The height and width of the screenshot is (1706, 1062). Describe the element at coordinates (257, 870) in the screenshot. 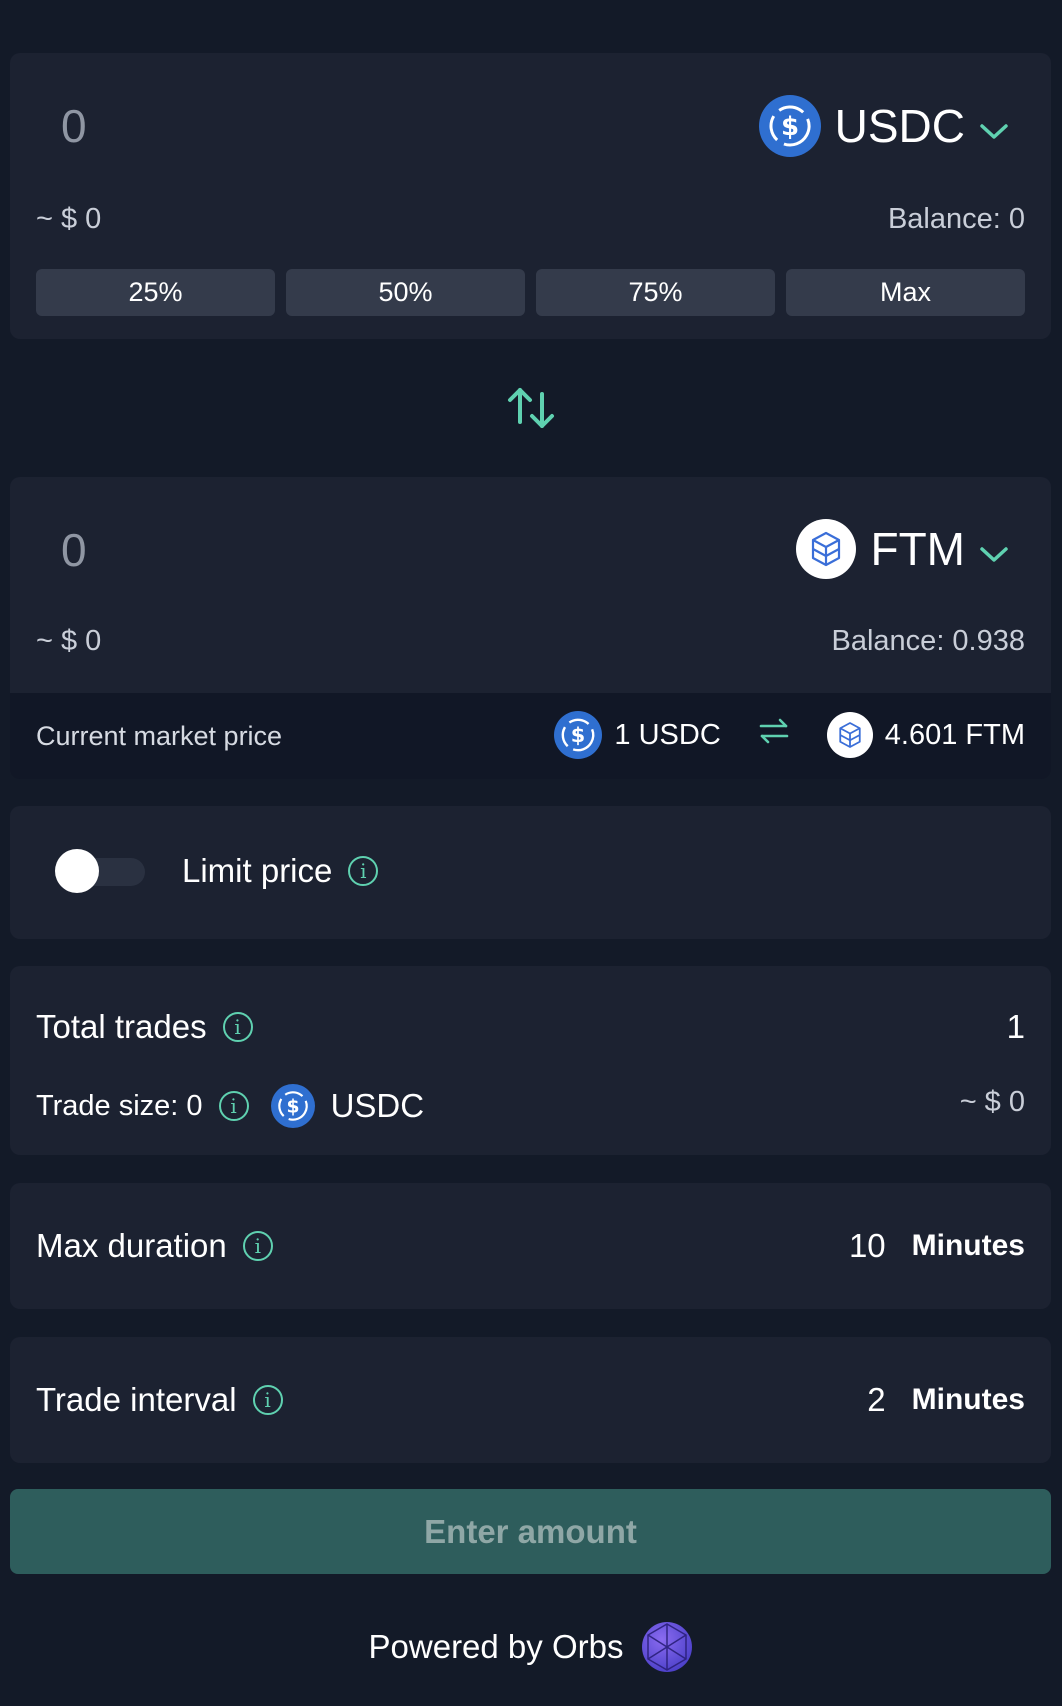

I see `limit-price-label: Limit price` at that location.